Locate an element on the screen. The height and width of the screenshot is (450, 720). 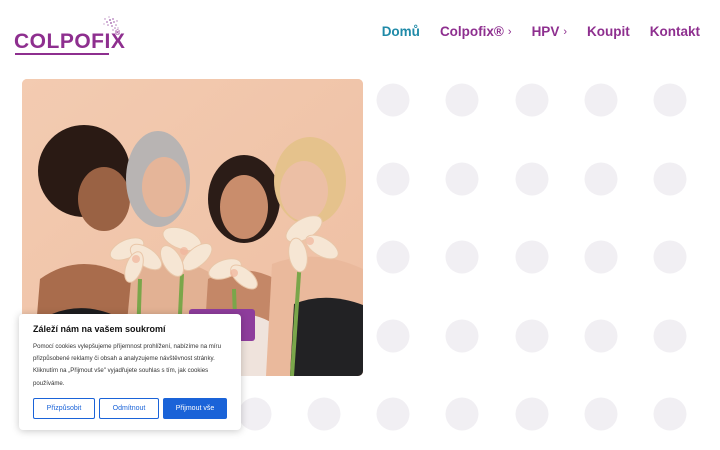
nav-item-colpofix: Colpofix® › is located at coordinates (476, 31).